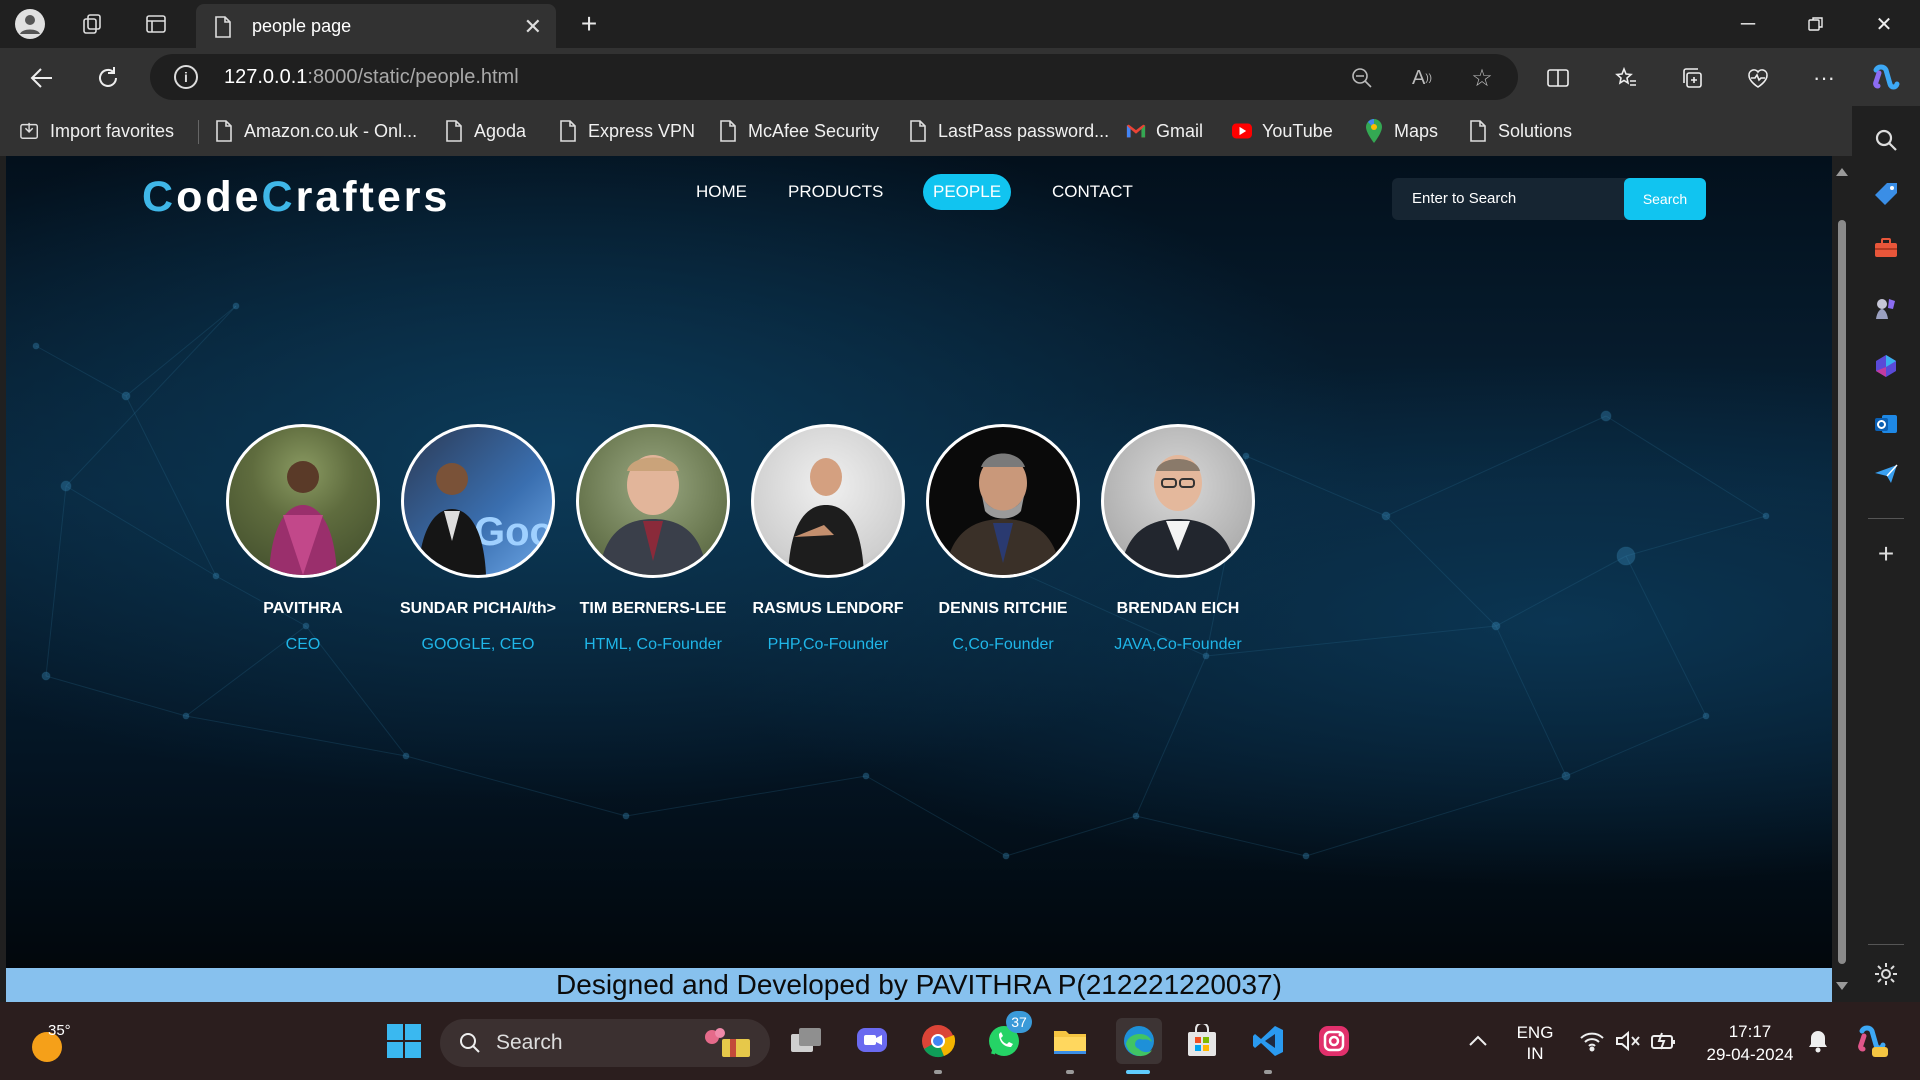  Describe the element at coordinates (589, 24) in the screenshot. I see `new-tab-icon: +` at that location.